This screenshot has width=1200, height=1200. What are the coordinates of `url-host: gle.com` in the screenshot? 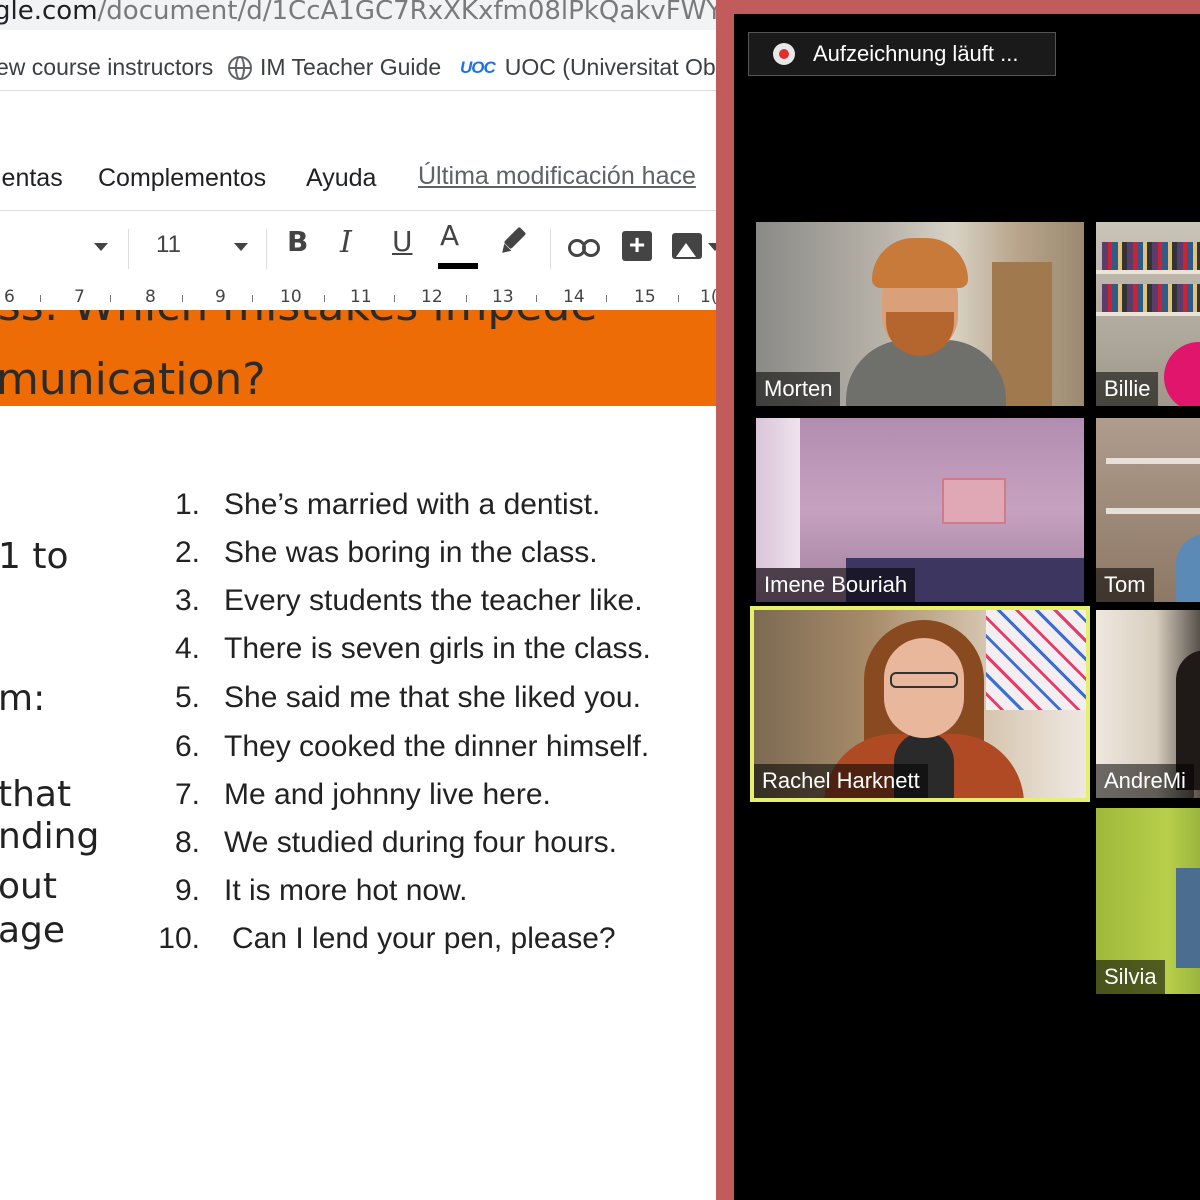 It's located at (49, 13).